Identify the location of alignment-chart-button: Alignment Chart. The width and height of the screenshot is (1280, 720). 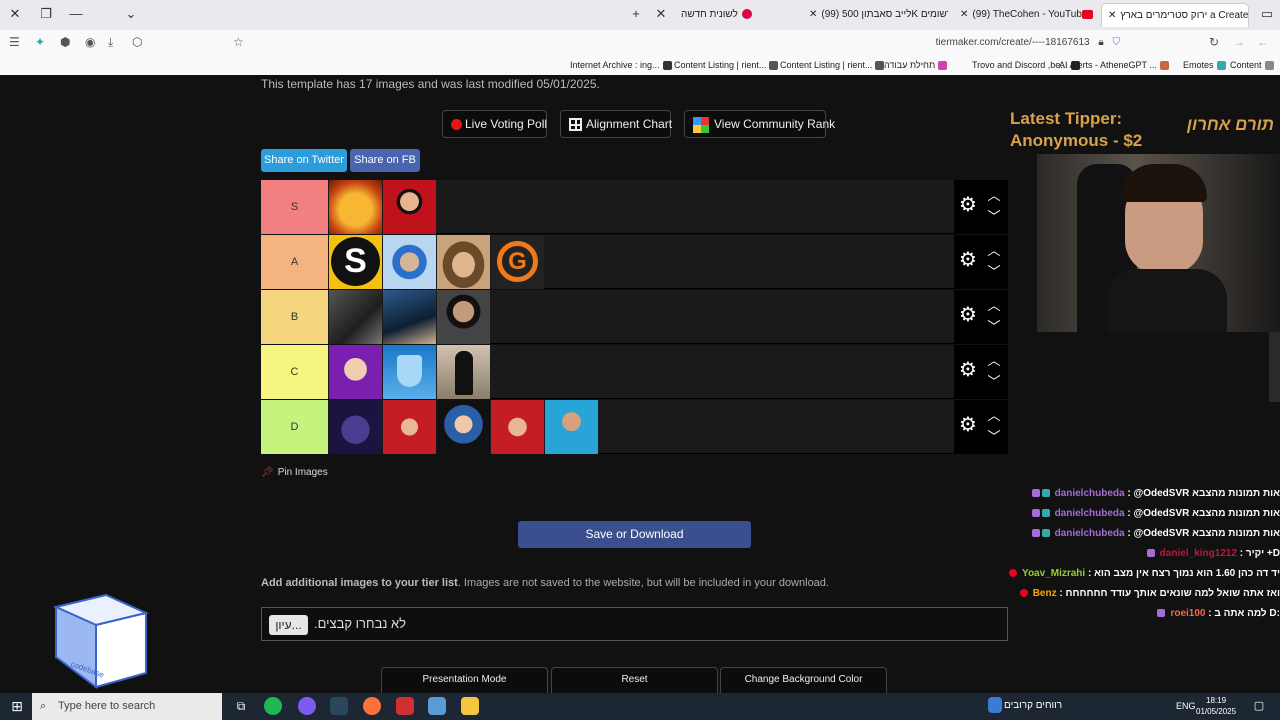
(616, 124).